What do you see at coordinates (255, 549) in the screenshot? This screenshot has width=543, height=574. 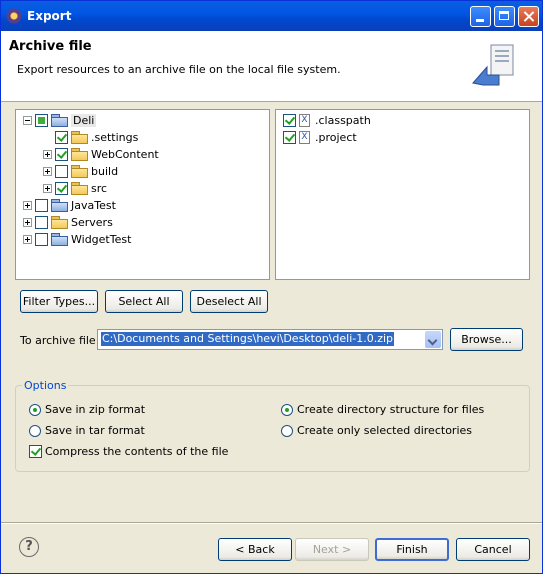 I see `back-button: < Back` at bounding box center [255, 549].